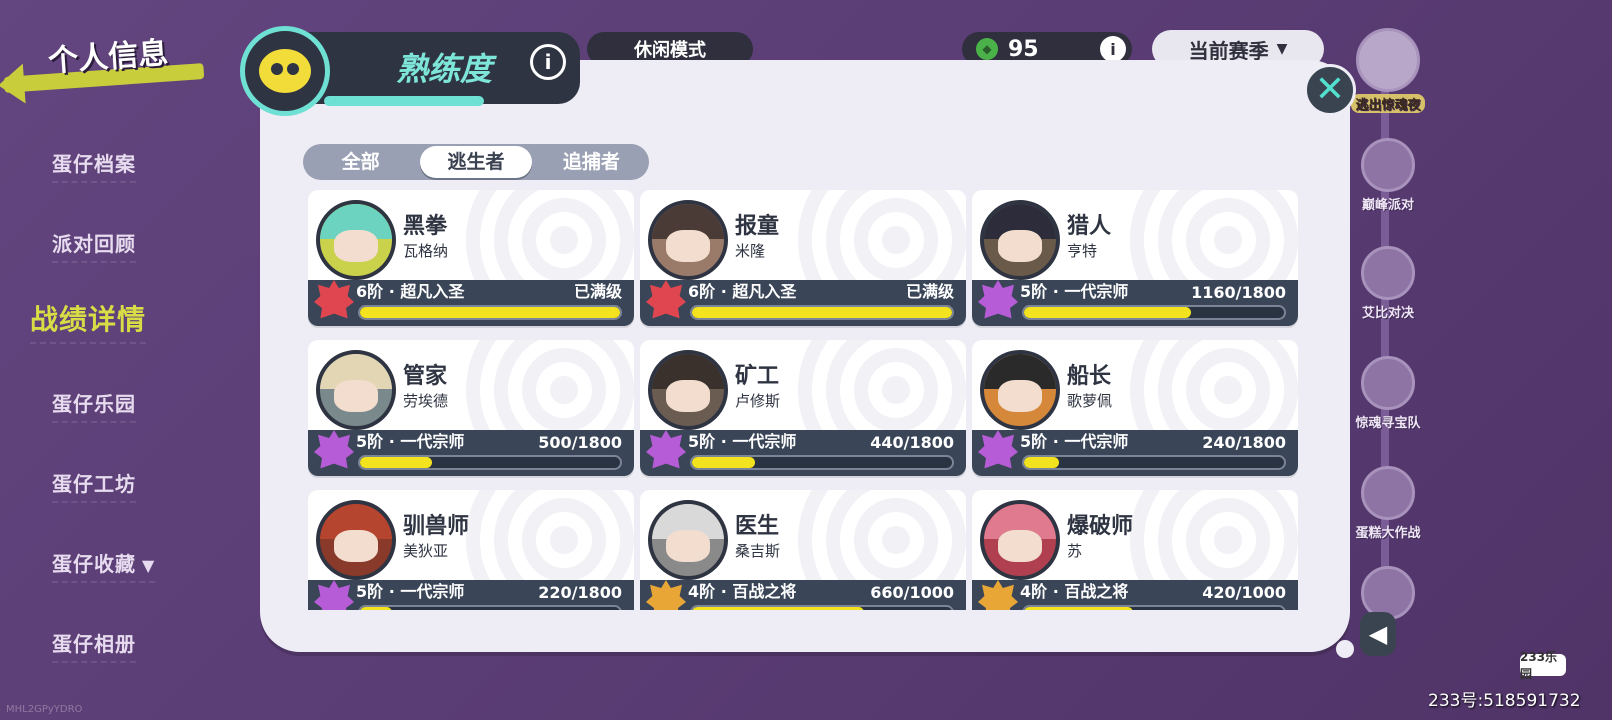  I want to click on tab-all: 全部, so click(360, 162).